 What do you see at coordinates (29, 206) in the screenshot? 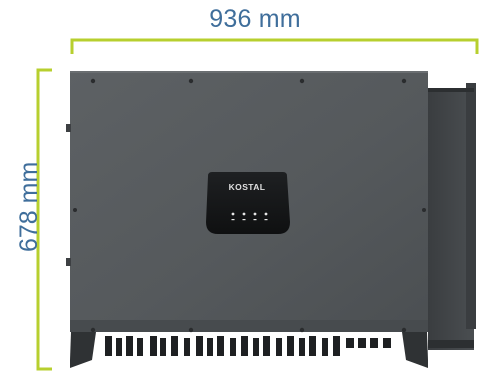
I see `height-dimension-label: 678 mm` at bounding box center [29, 206].